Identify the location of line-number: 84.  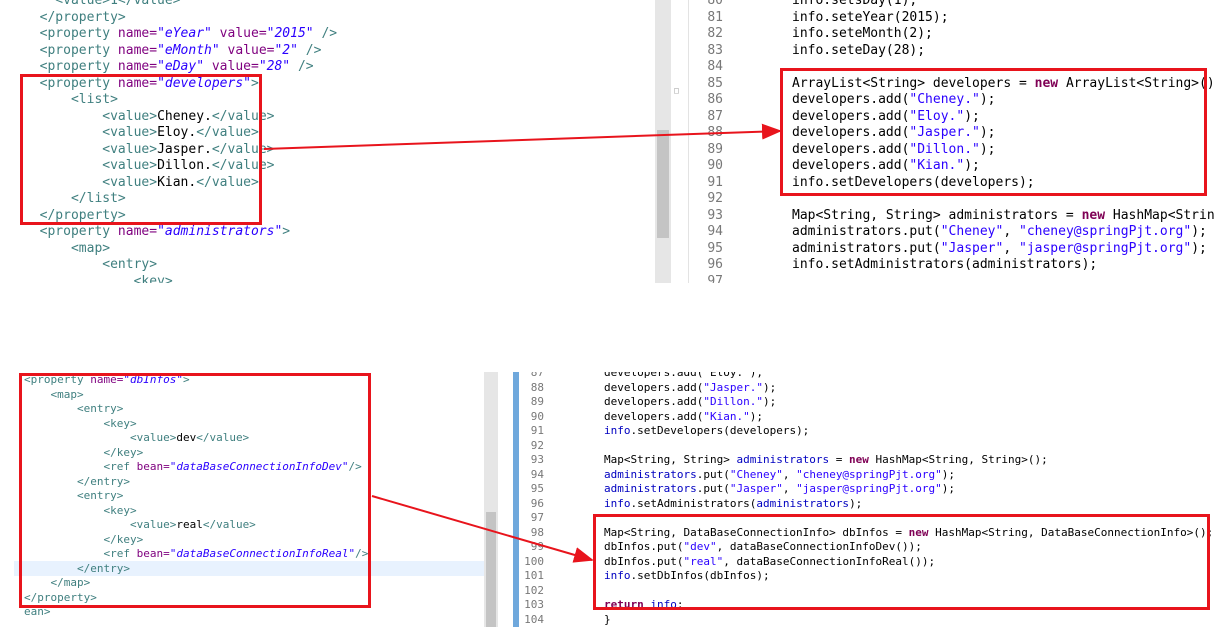
(715, 66).